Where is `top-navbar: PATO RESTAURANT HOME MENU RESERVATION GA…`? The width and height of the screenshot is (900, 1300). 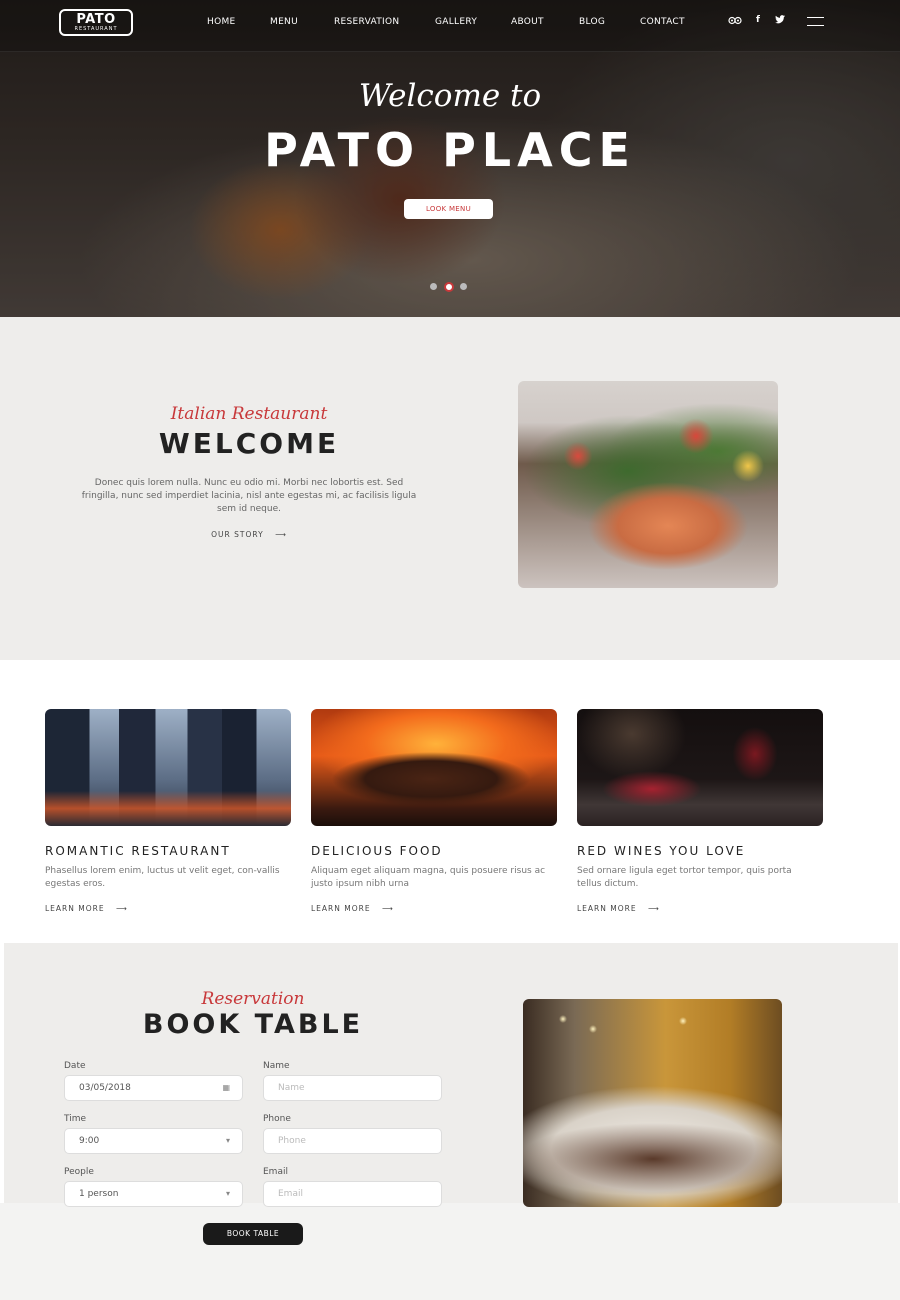 top-navbar: PATO RESTAURANT HOME MENU RESERVATION GA… is located at coordinates (450, 26).